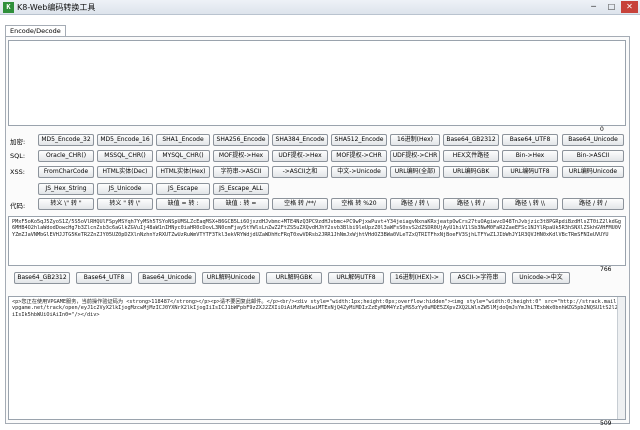 Image resolution: width=640 pixels, height=430 pixels. I want to click on sha256-button: SHA256_Encode, so click(241, 140).